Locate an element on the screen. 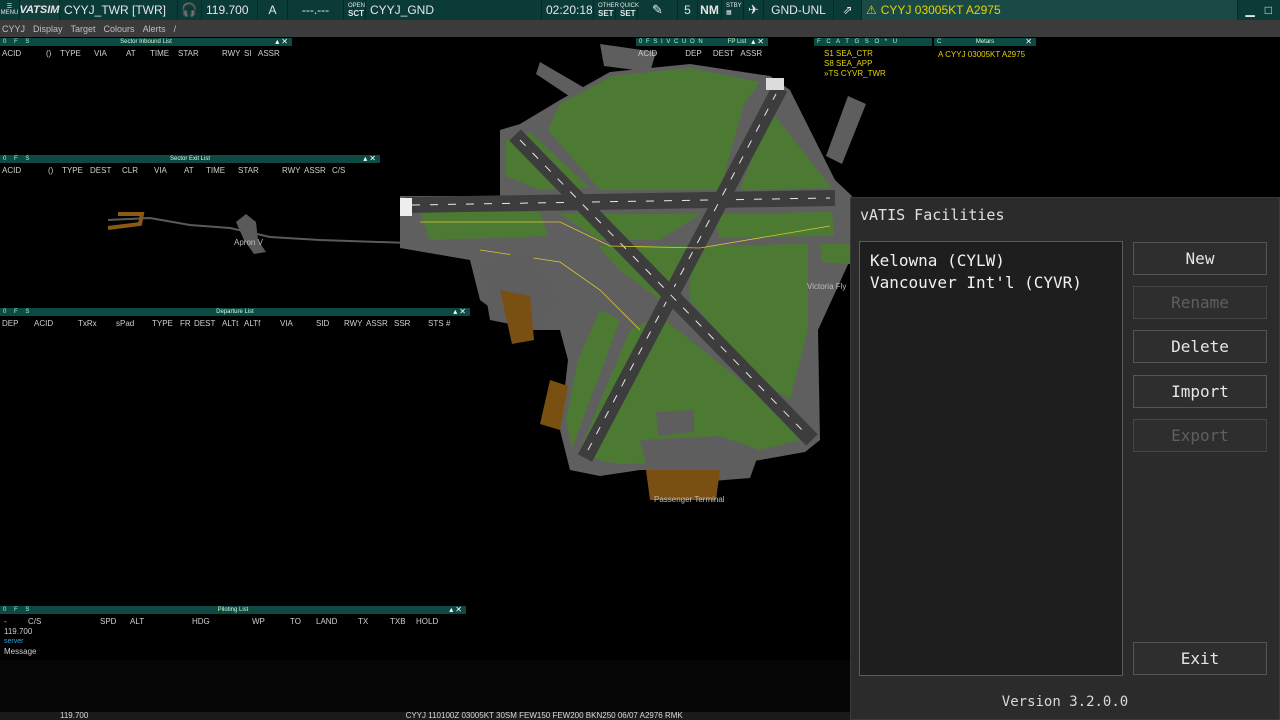  delete-button: Delete is located at coordinates (1200, 346).